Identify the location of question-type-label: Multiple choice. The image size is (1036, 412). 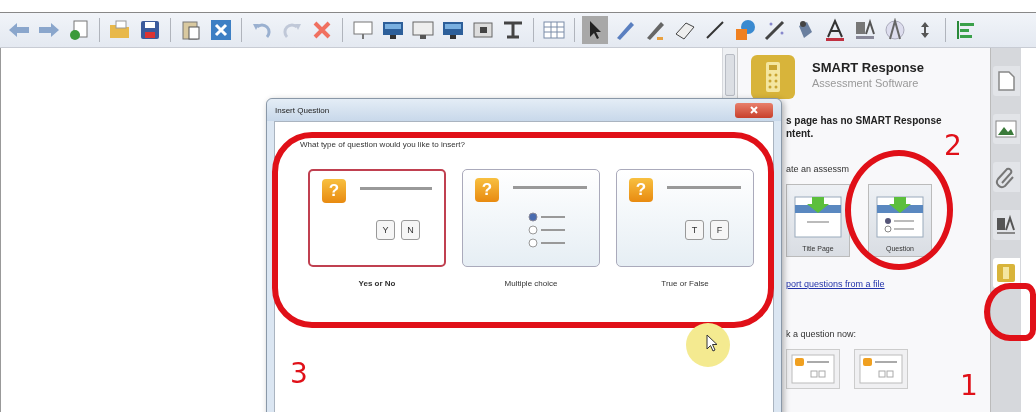
(531, 283).